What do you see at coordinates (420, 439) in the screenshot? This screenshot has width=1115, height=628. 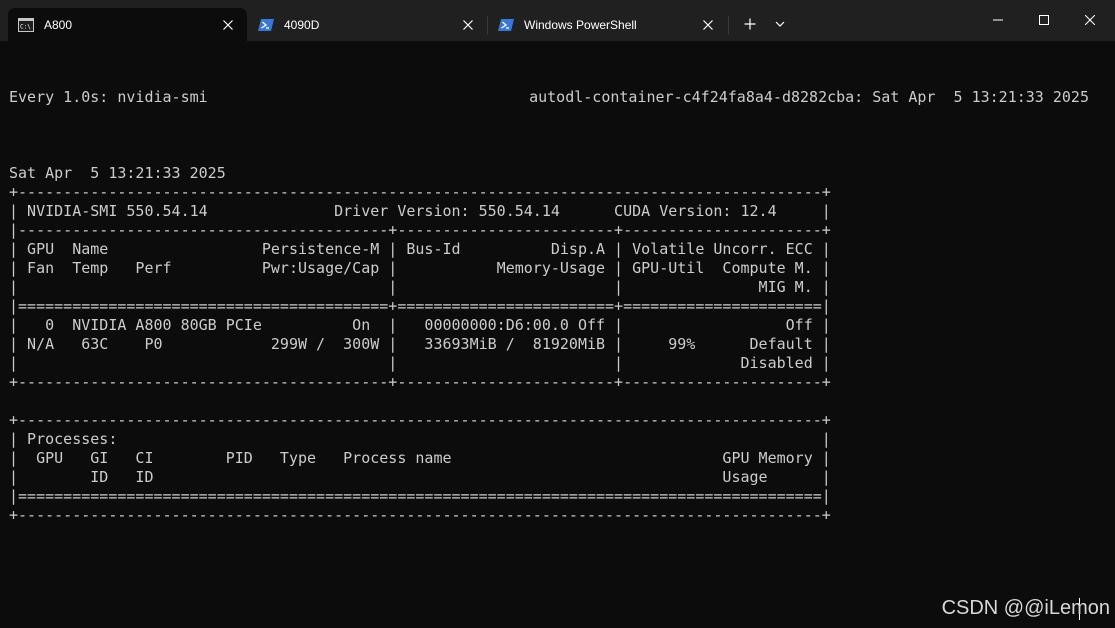 I see `terminal-line: | Processes: |` at bounding box center [420, 439].